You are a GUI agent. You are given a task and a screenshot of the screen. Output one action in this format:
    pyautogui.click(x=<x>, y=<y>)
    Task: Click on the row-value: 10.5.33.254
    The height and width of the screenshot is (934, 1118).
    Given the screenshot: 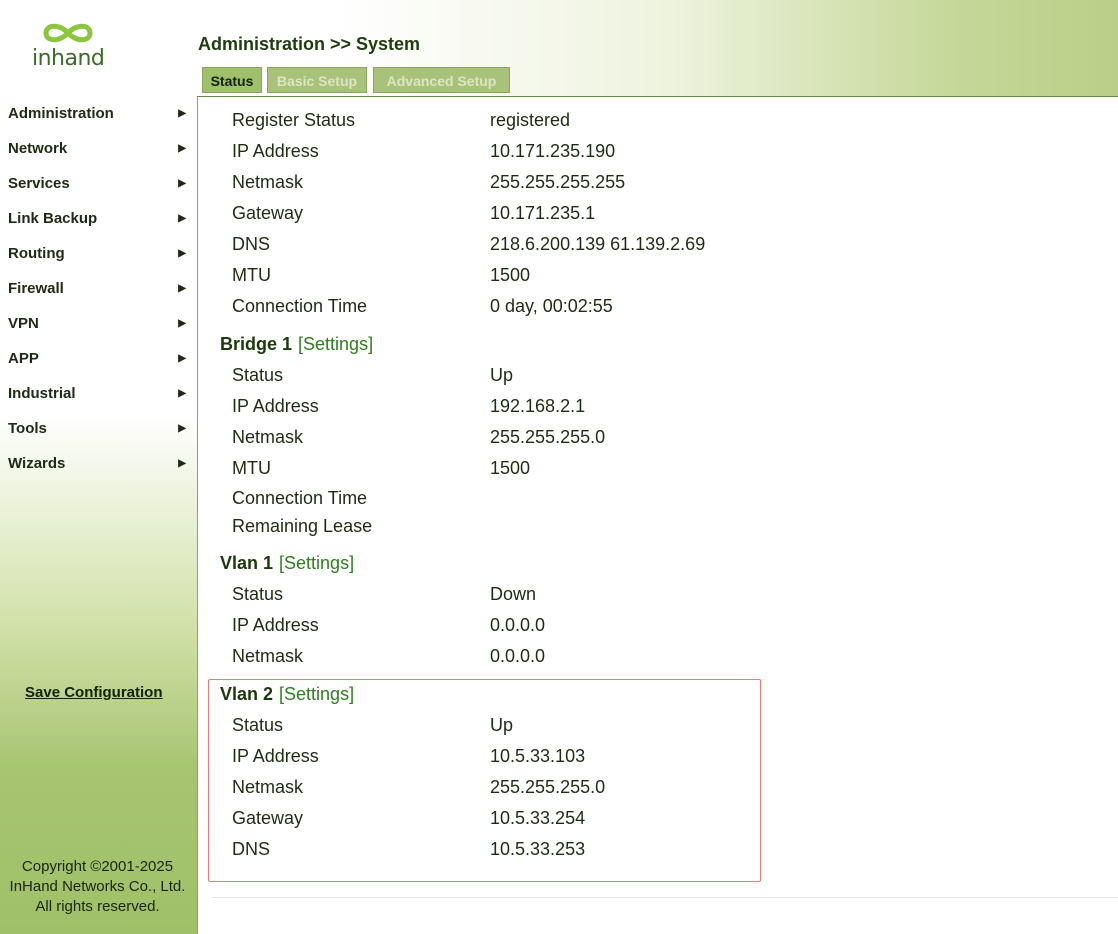 What is the action you would take?
    pyautogui.click(x=538, y=818)
    